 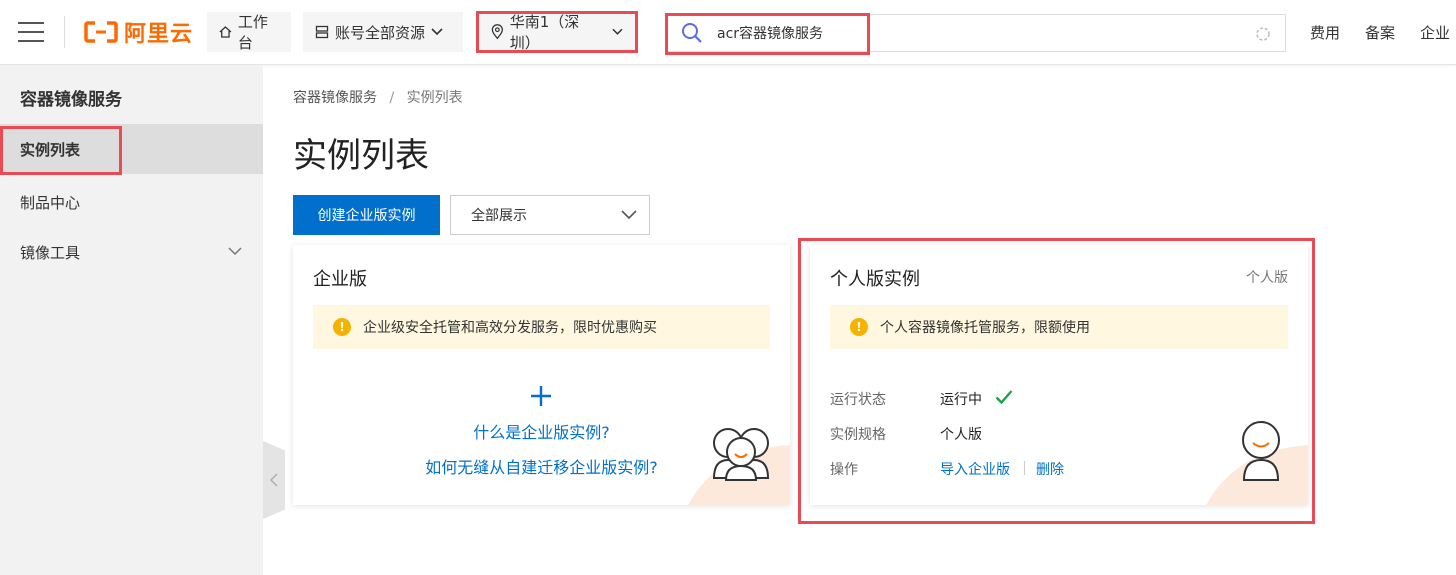 I want to click on resources-dropdown: 账号全部资源, so click(x=383, y=32).